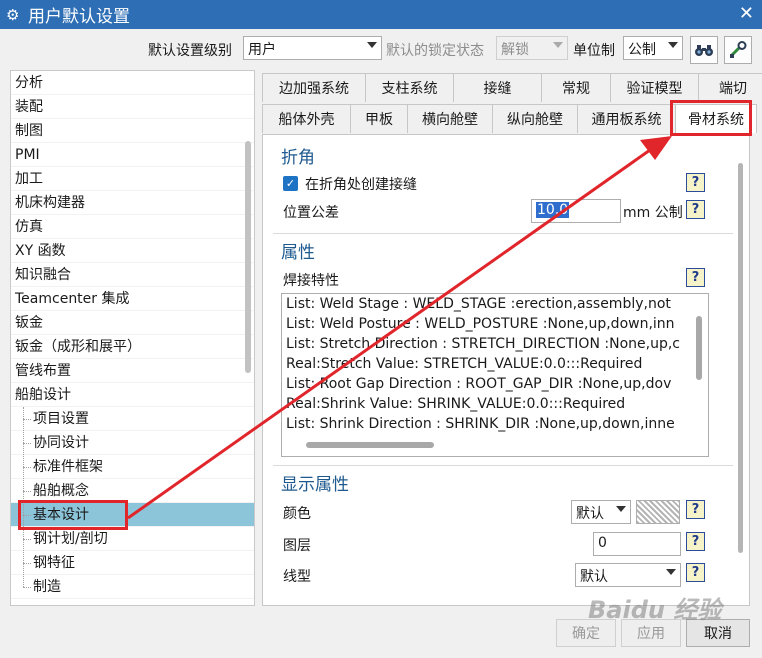 This screenshot has width=762, height=658. Describe the element at coordinates (503, 233) in the screenshot. I see `divider` at that location.